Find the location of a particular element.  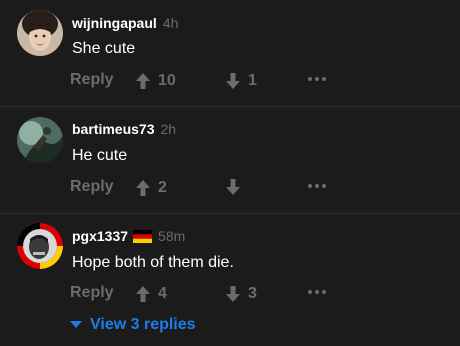

timestamp: 58m is located at coordinates (172, 236).